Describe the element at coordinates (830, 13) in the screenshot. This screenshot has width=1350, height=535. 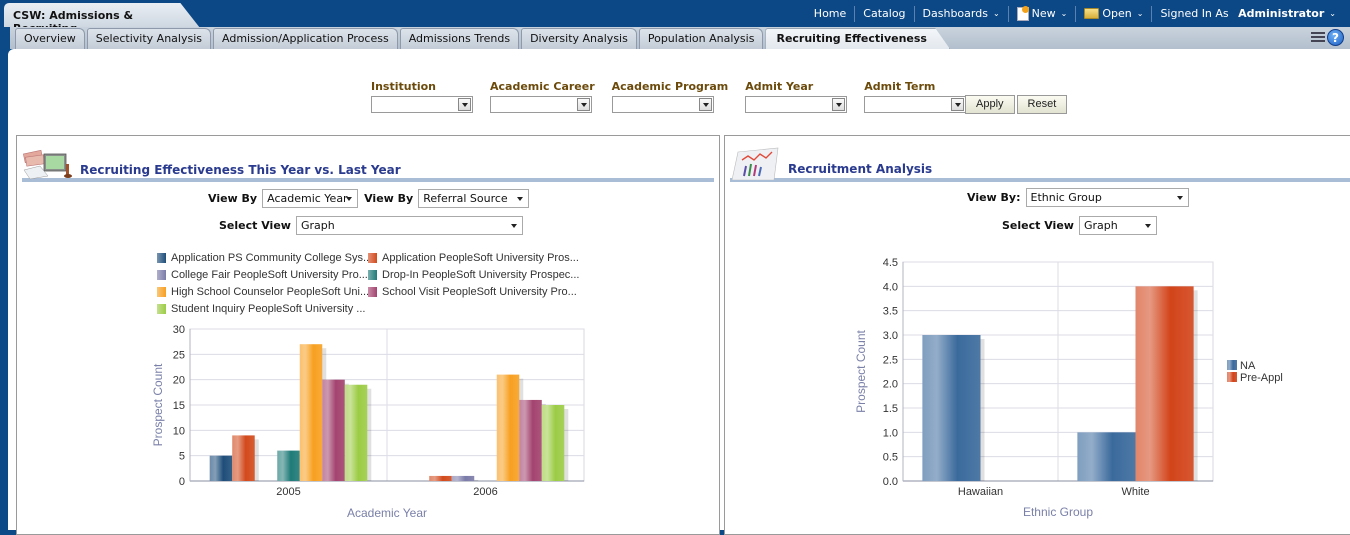
I see `nav-home-link: Home` at that location.